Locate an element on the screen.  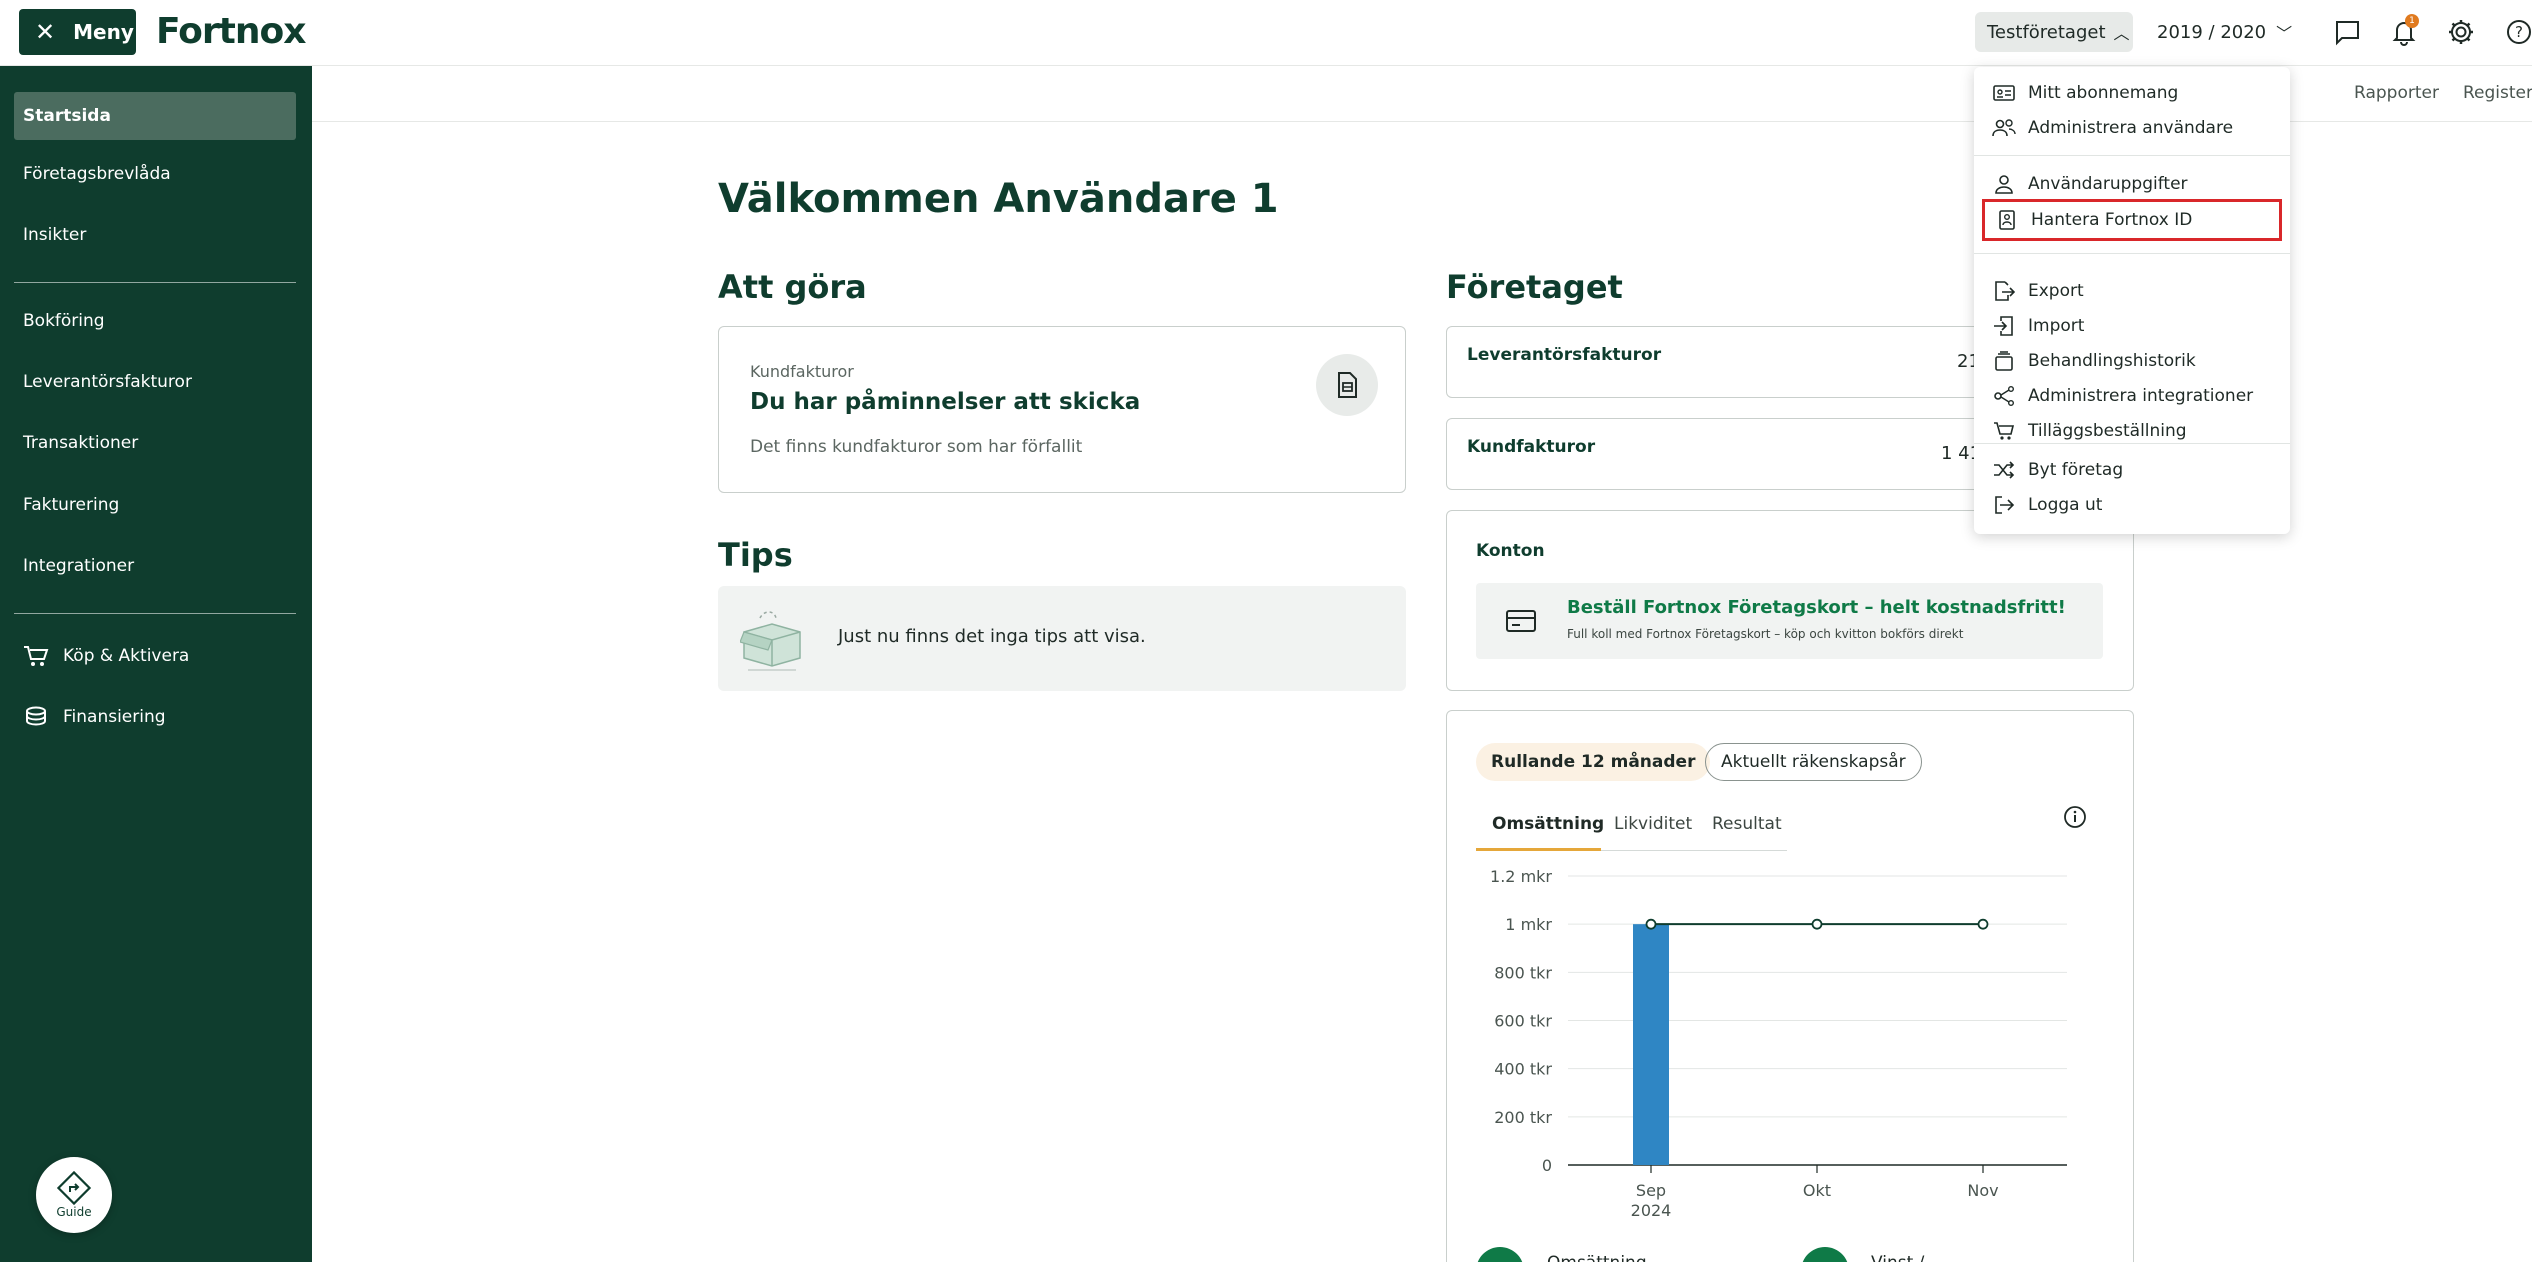
id-card-icon is located at coordinates (2004, 93).